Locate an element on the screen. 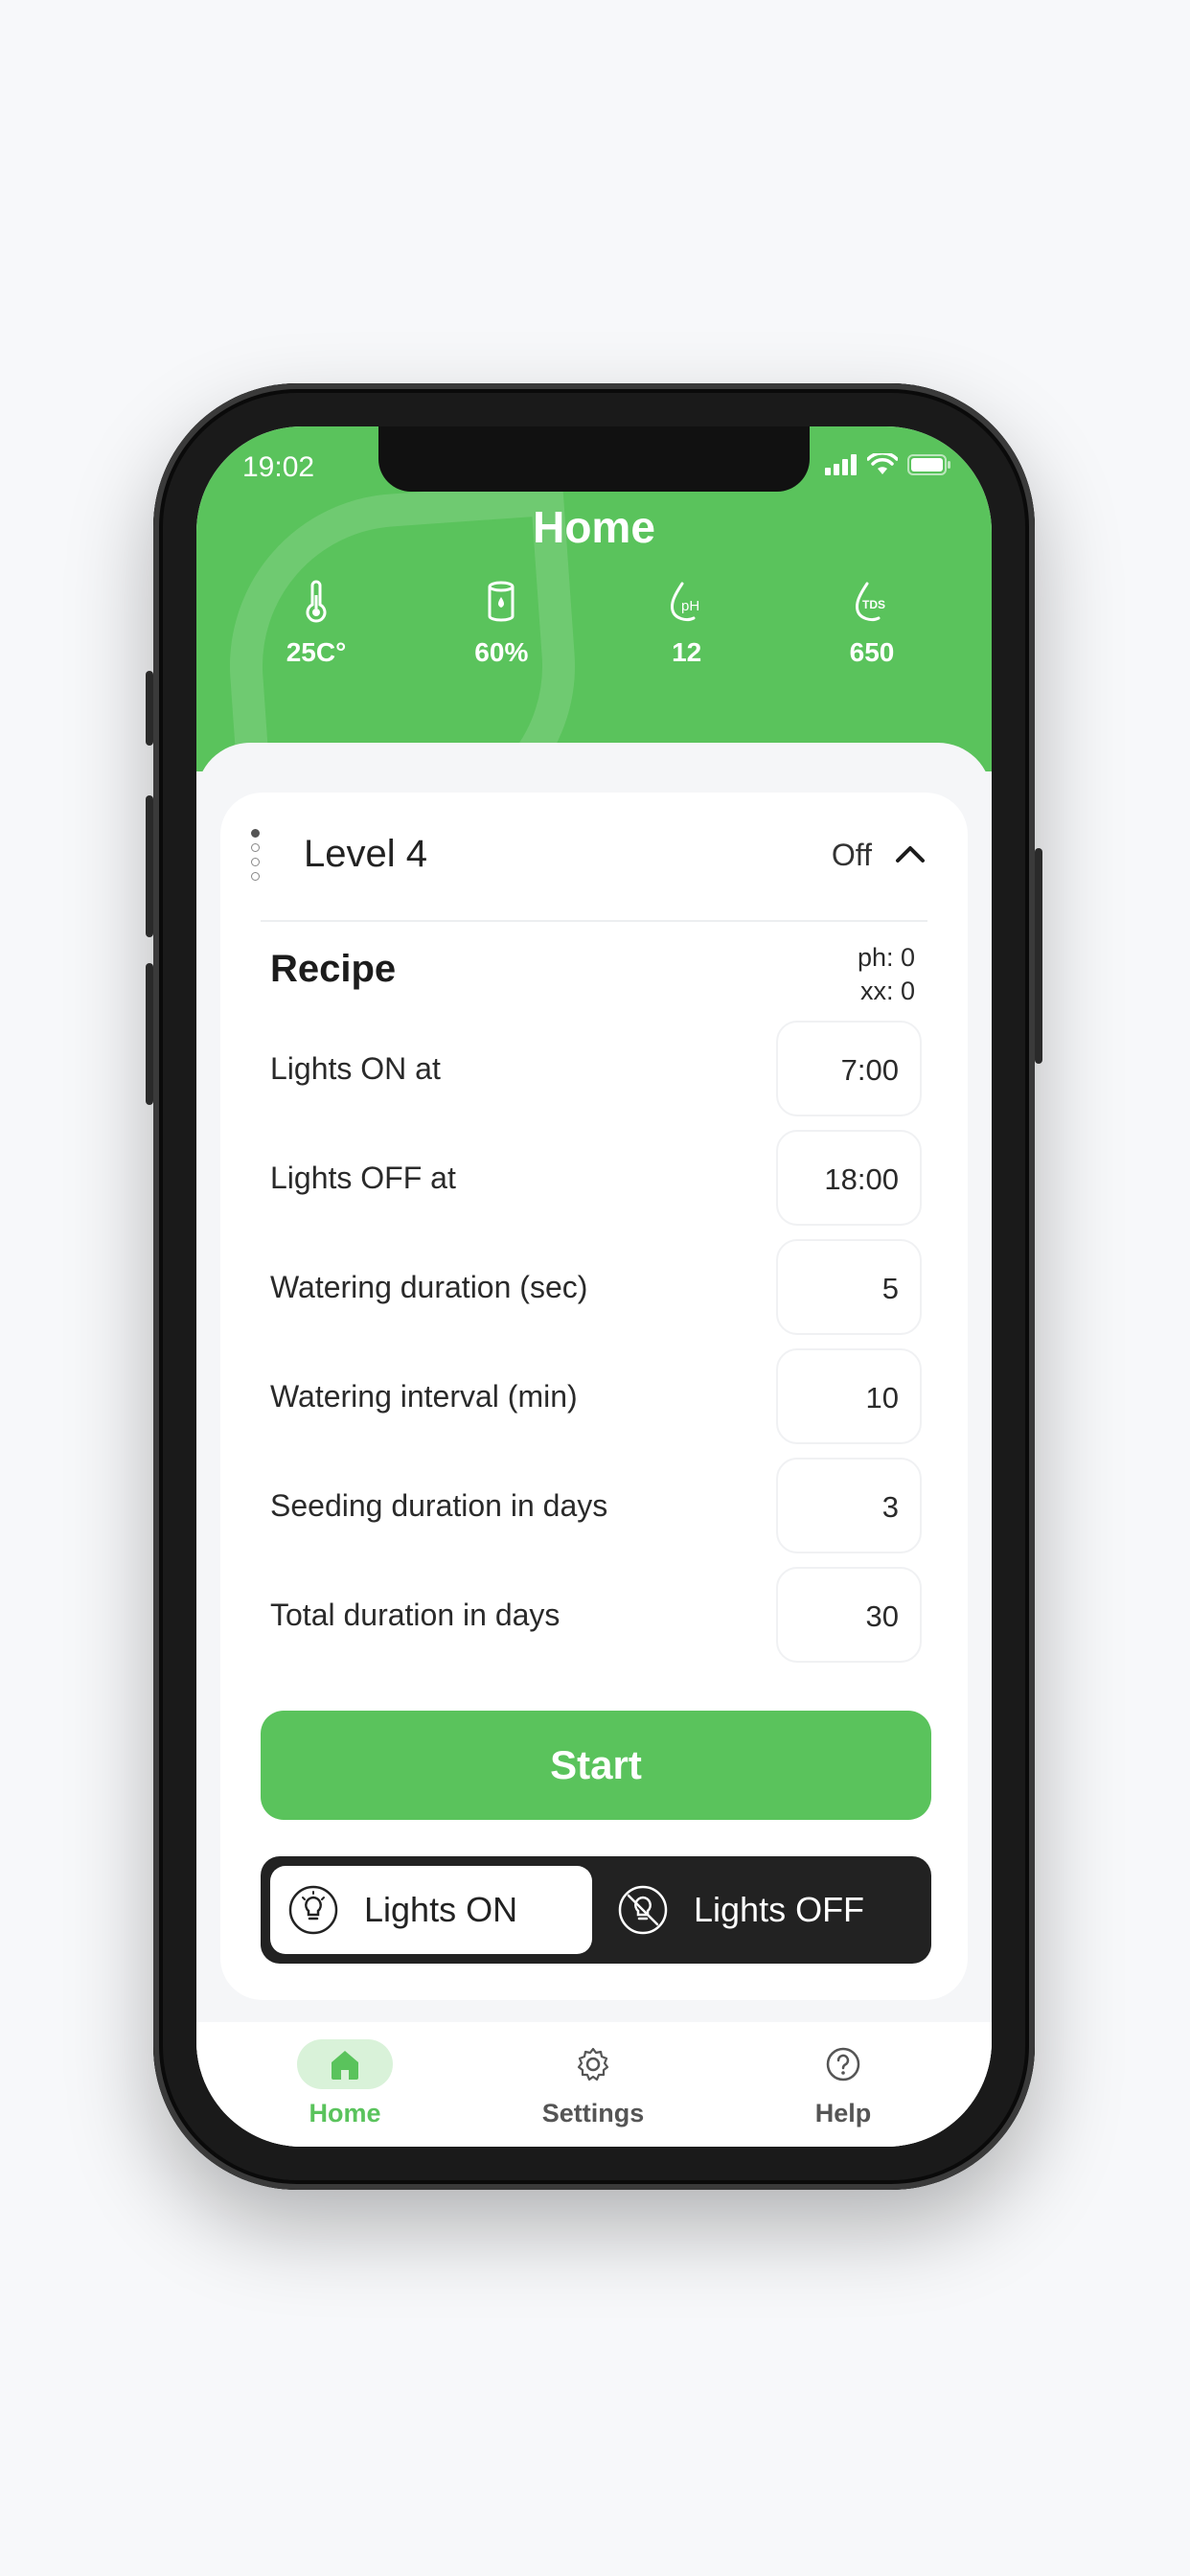  seeding-duration-label: Seeding duration in days is located at coordinates (439, 1506).